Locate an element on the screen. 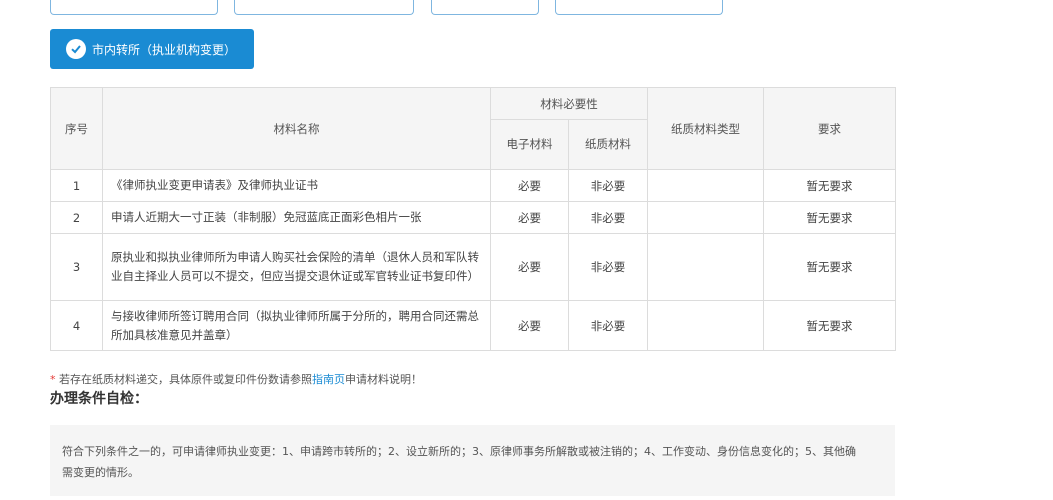 Image resolution: width=1053 pixels, height=500 pixels. table-row: 1 《律师执业变更申请表》及律师执业证书 必要 非必要 暂无要求 is located at coordinates (473, 185).